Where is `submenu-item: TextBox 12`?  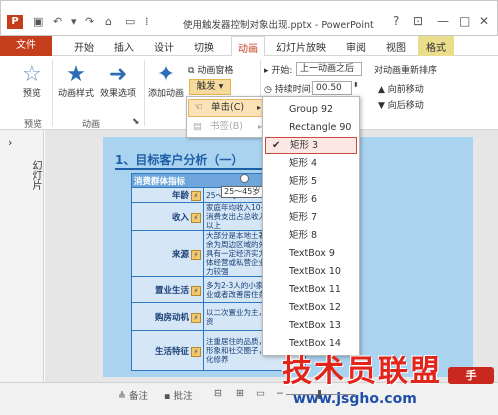
submenu-item: TextBox 12 is located at coordinates (311, 307).